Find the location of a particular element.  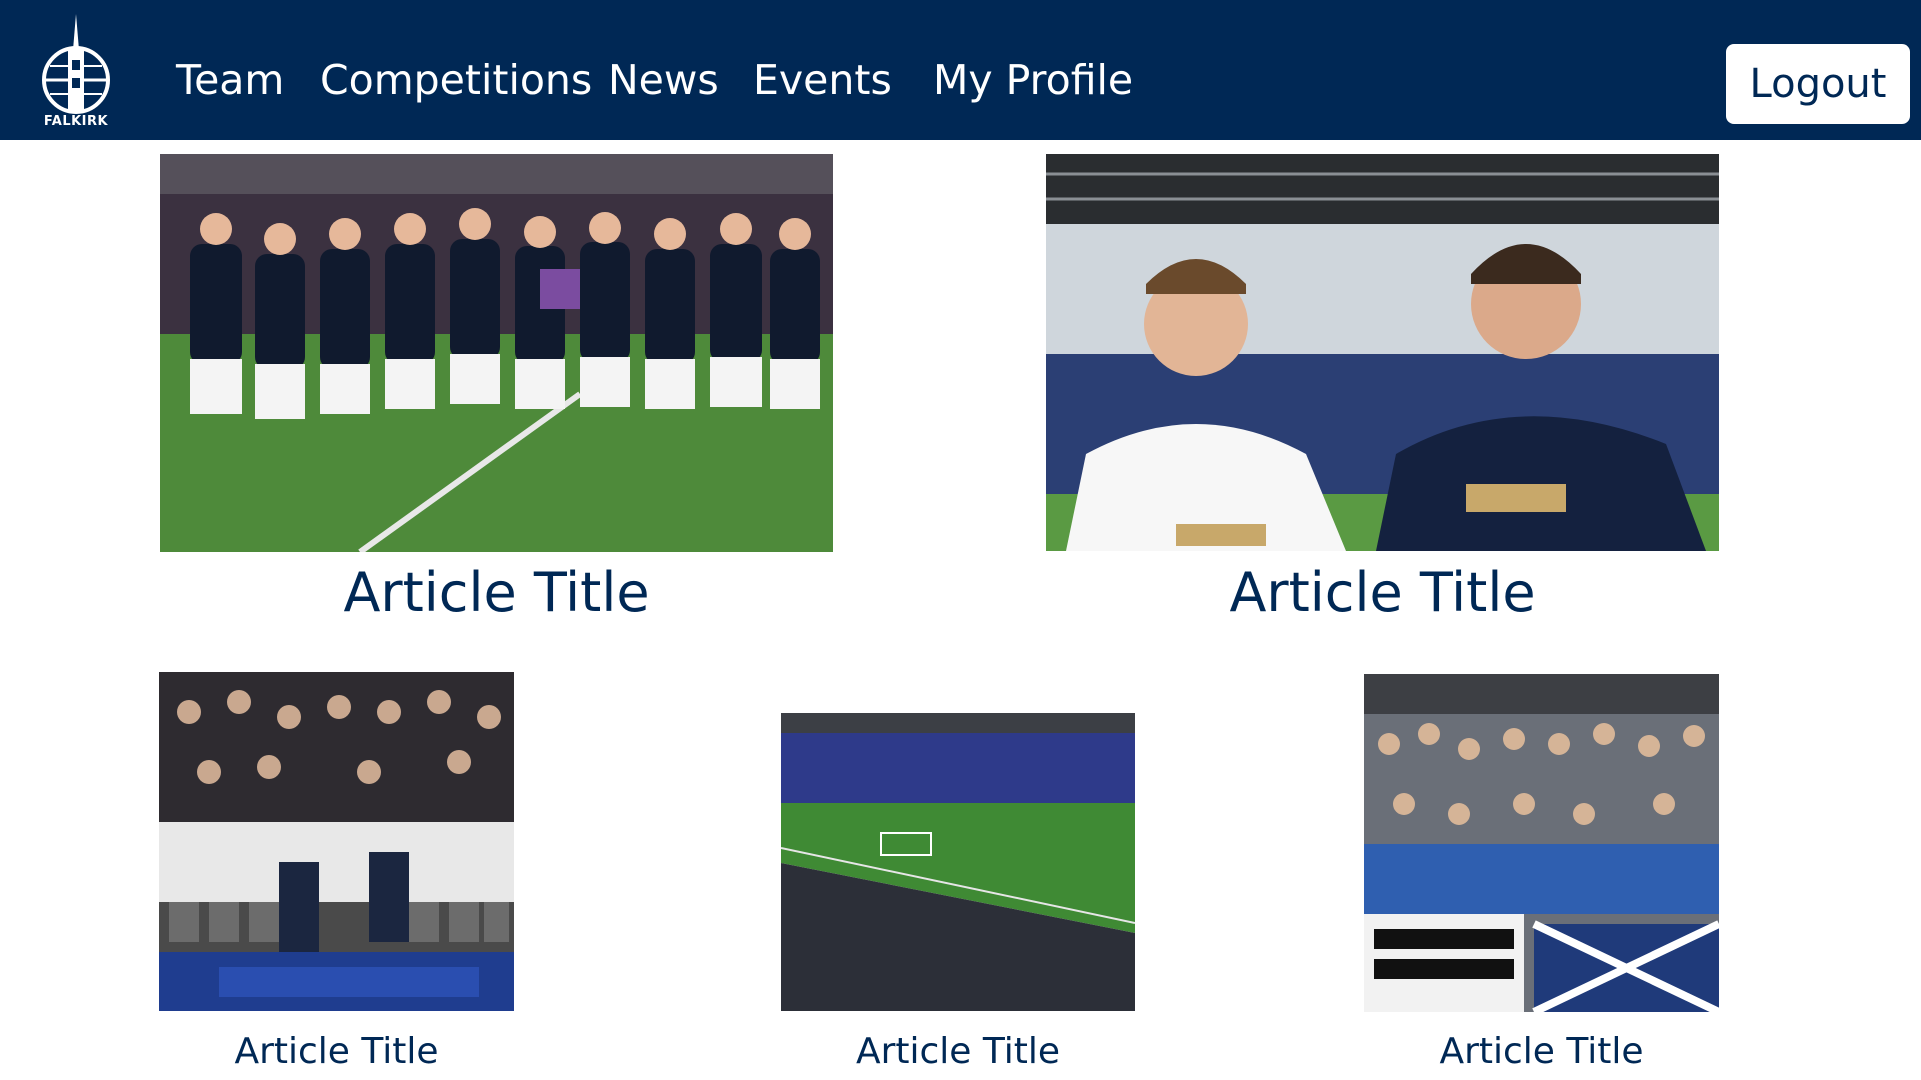

article-title-3: Article Title is located at coordinates (1541, 1052).